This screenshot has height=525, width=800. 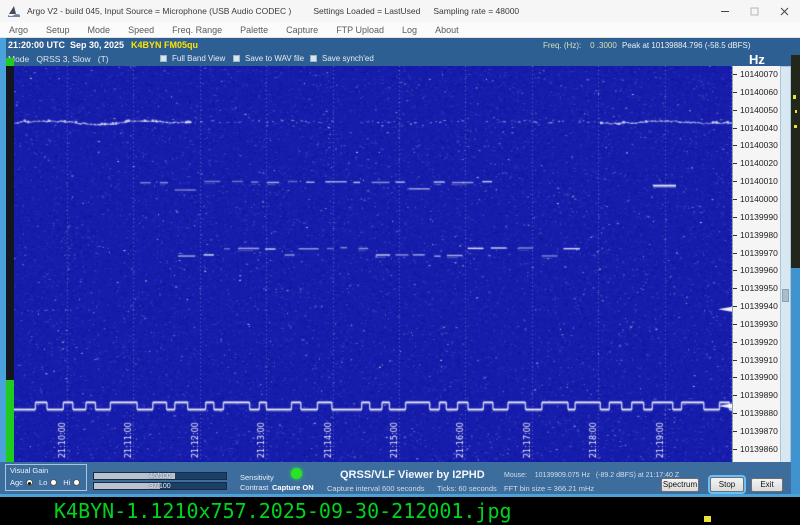 What do you see at coordinates (759, 395) in the screenshot?
I see `freq-scale-label: 10139890` at bounding box center [759, 395].